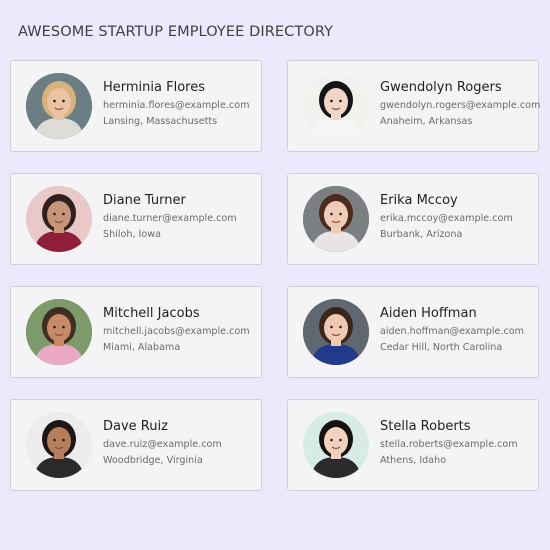 The height and width of the screenshot is (550, 550). Describe the element at coordinates (154, 87) in the screenshot. I see `employee-name: Herminia Flores` at that location.